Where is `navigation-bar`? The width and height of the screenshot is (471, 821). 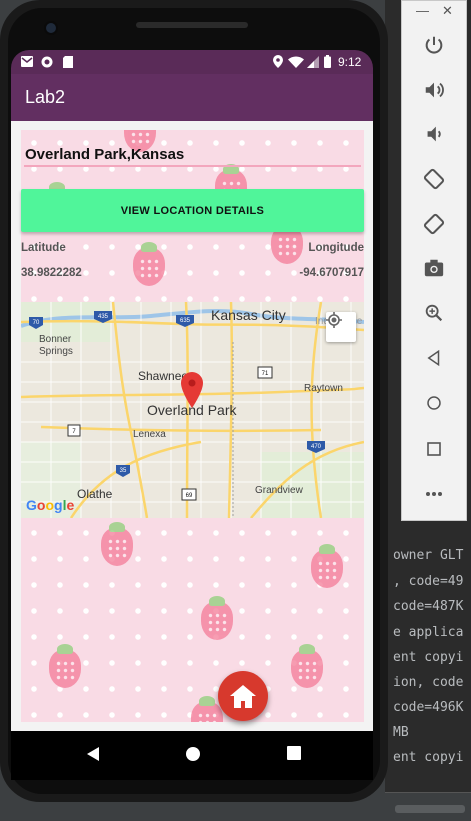 navigation-bar is located at coordinates (192, 755).